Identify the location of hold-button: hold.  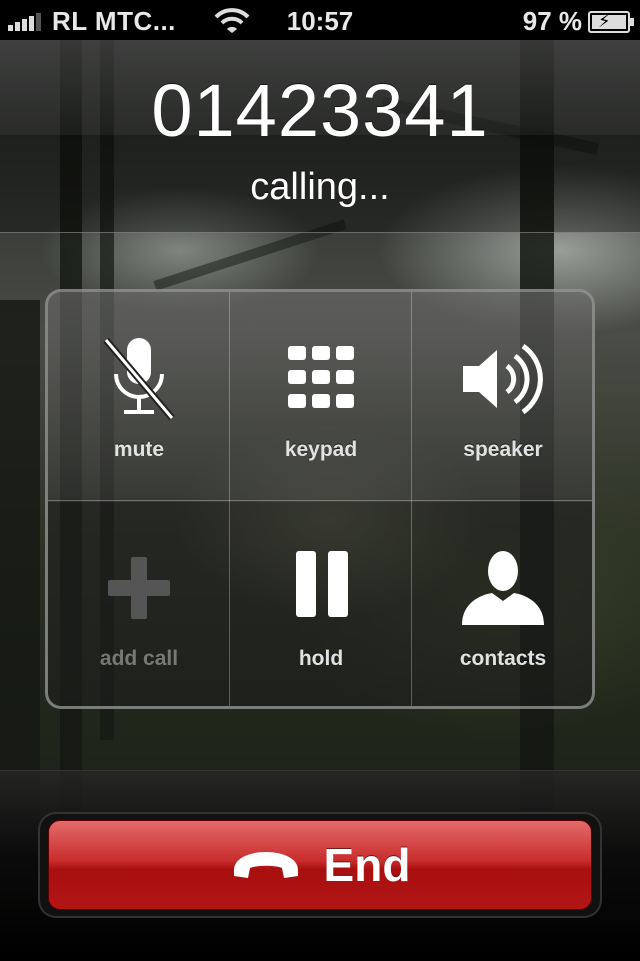
(321, 603).